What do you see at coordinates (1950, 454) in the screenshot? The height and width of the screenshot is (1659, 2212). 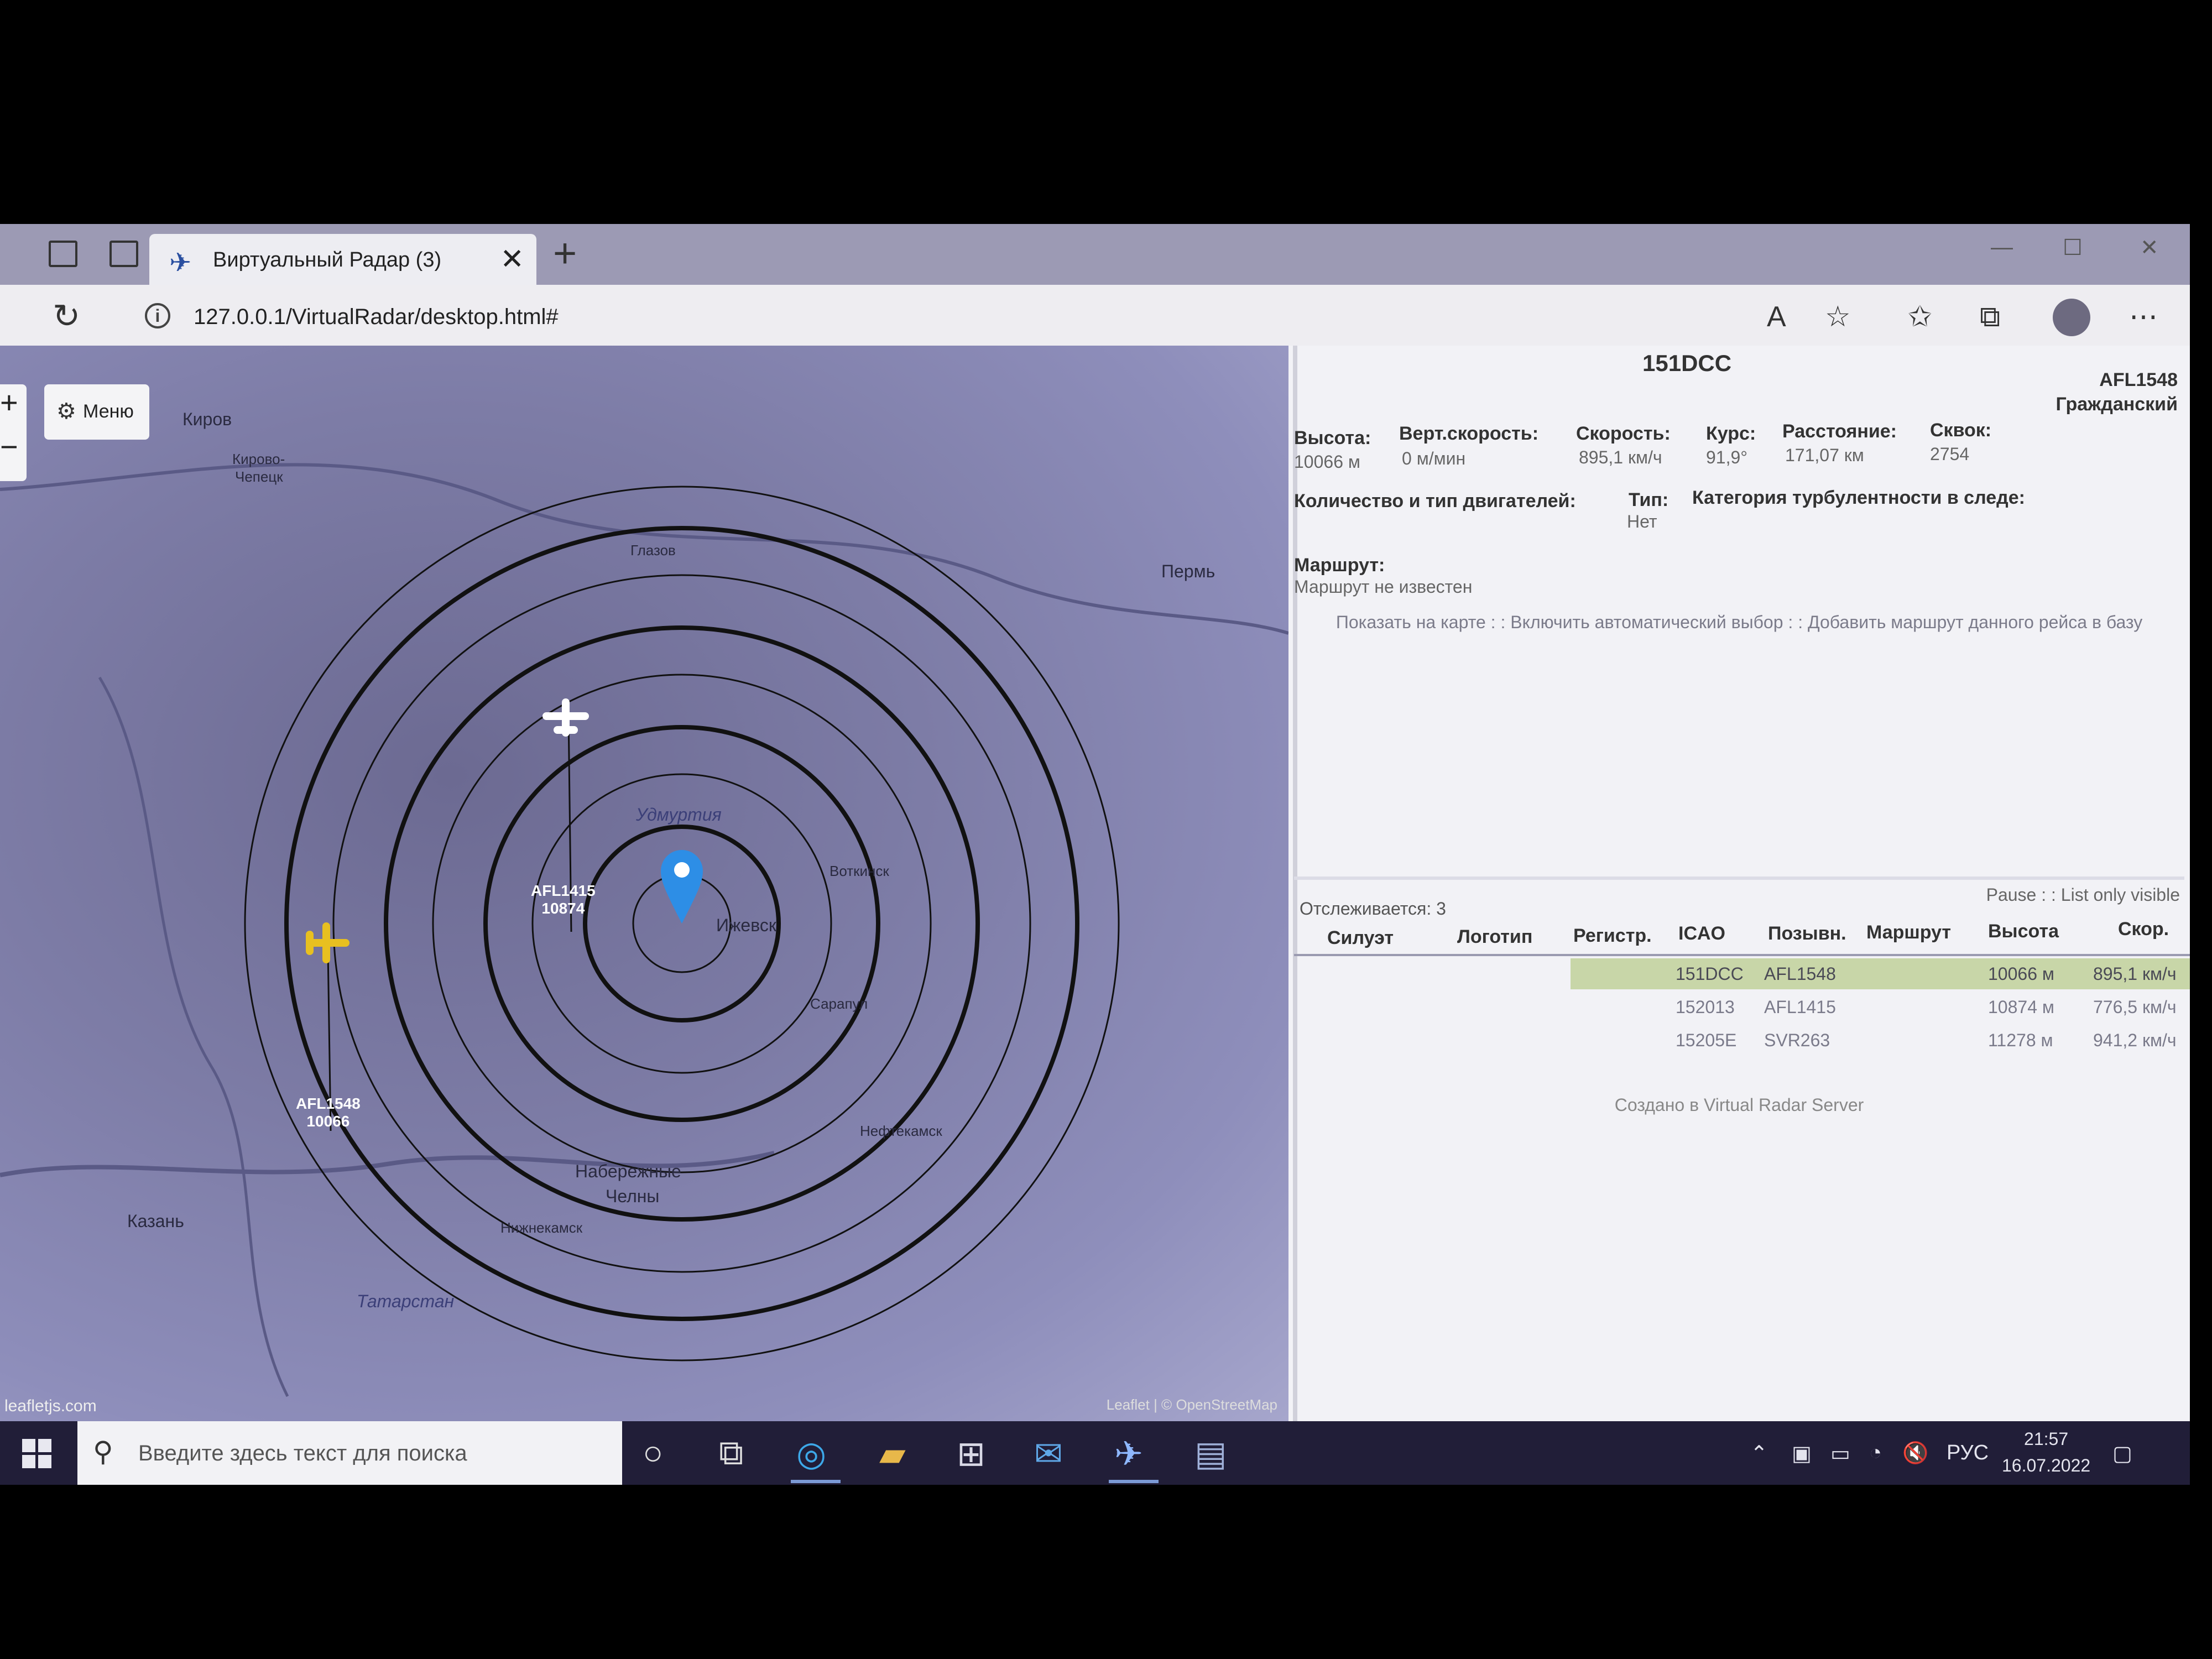 I see `squawk-value: 2754` at bounding box center [1950, 454].